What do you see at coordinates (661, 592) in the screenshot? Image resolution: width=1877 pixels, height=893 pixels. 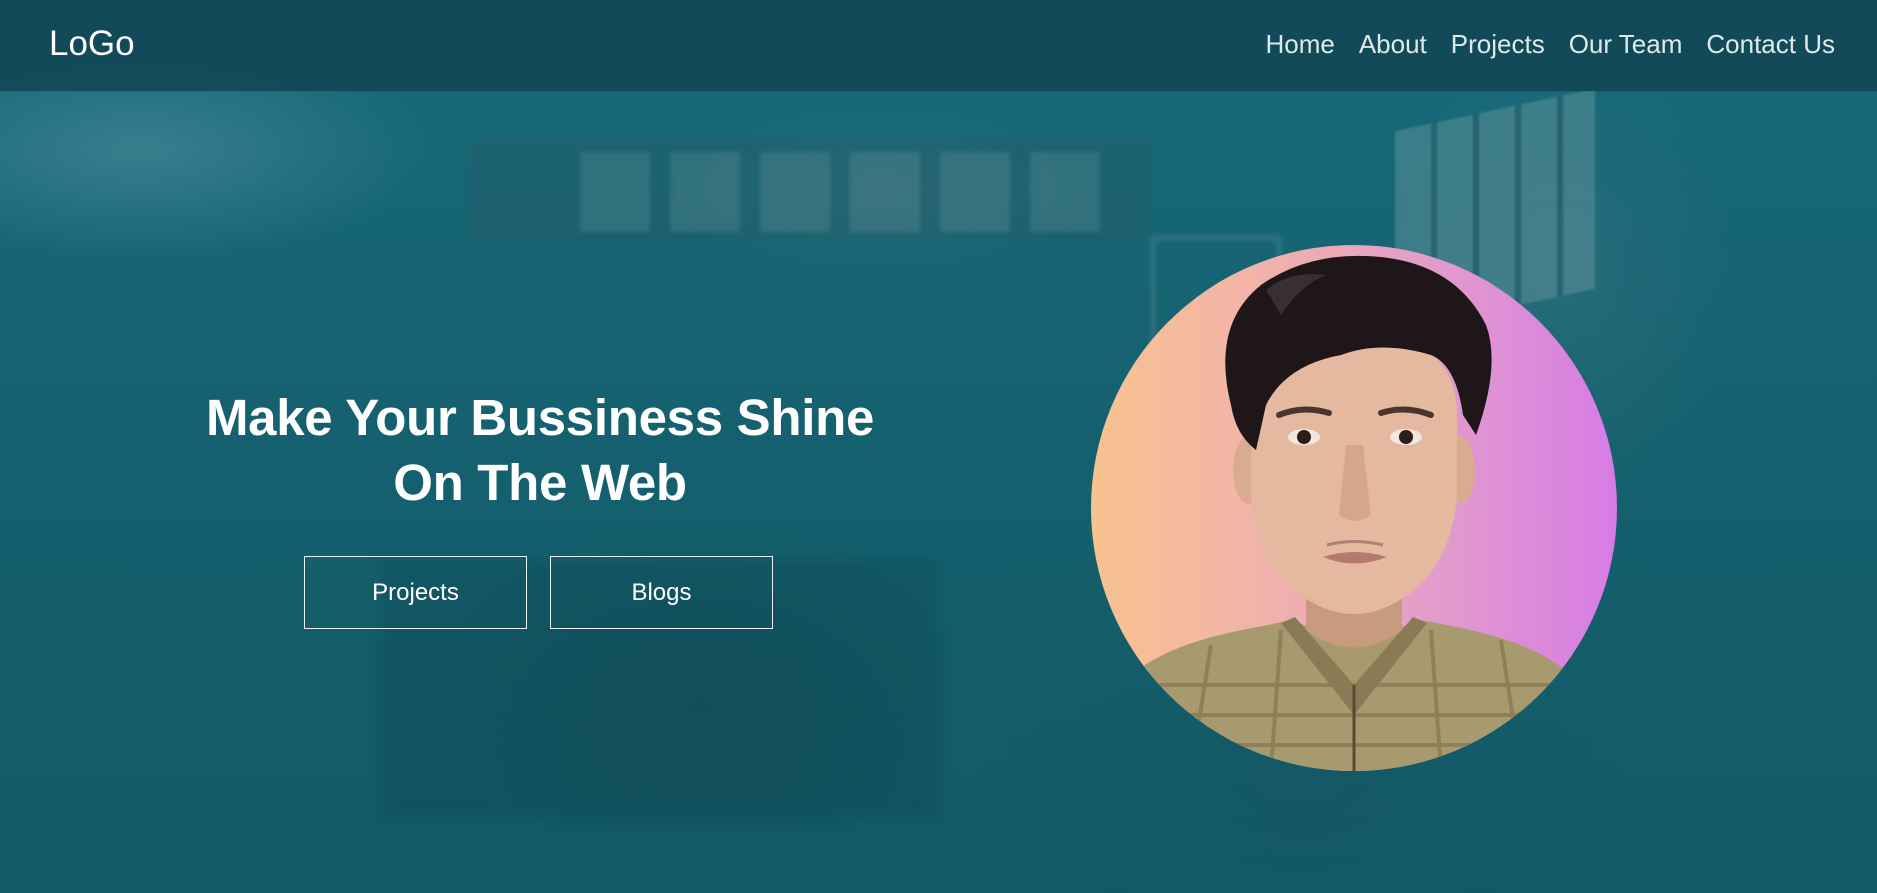 I see `blogs-button: Blogs` at bounding box center [661, 592].